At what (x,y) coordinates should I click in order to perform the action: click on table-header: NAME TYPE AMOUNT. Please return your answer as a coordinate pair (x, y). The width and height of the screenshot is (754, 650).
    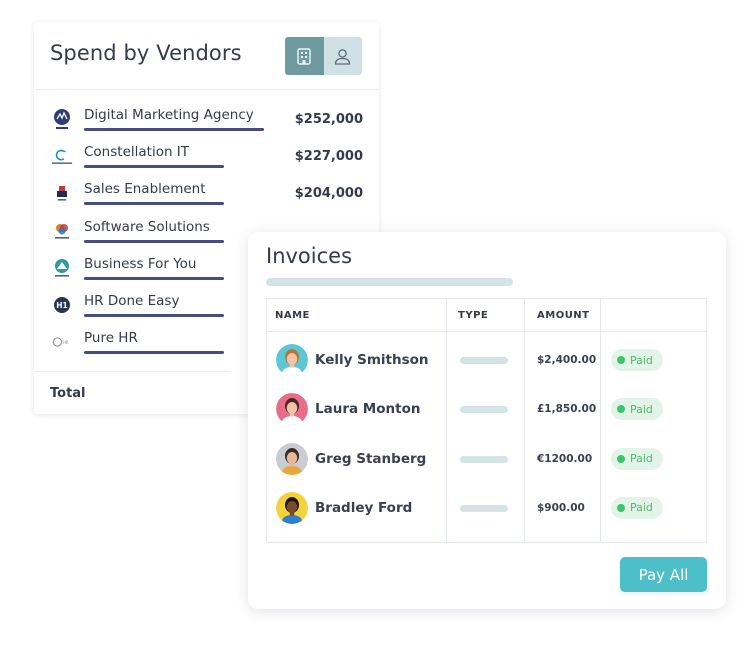
    Looking at the image, I should click on (486, 315).